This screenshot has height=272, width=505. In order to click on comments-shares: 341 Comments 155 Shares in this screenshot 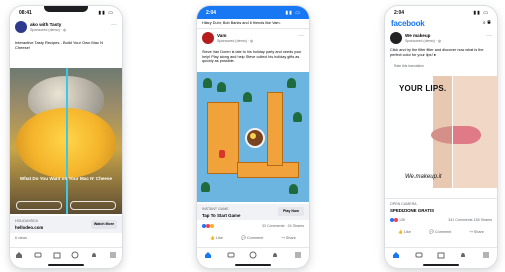, I will do `click(470, 220)`.